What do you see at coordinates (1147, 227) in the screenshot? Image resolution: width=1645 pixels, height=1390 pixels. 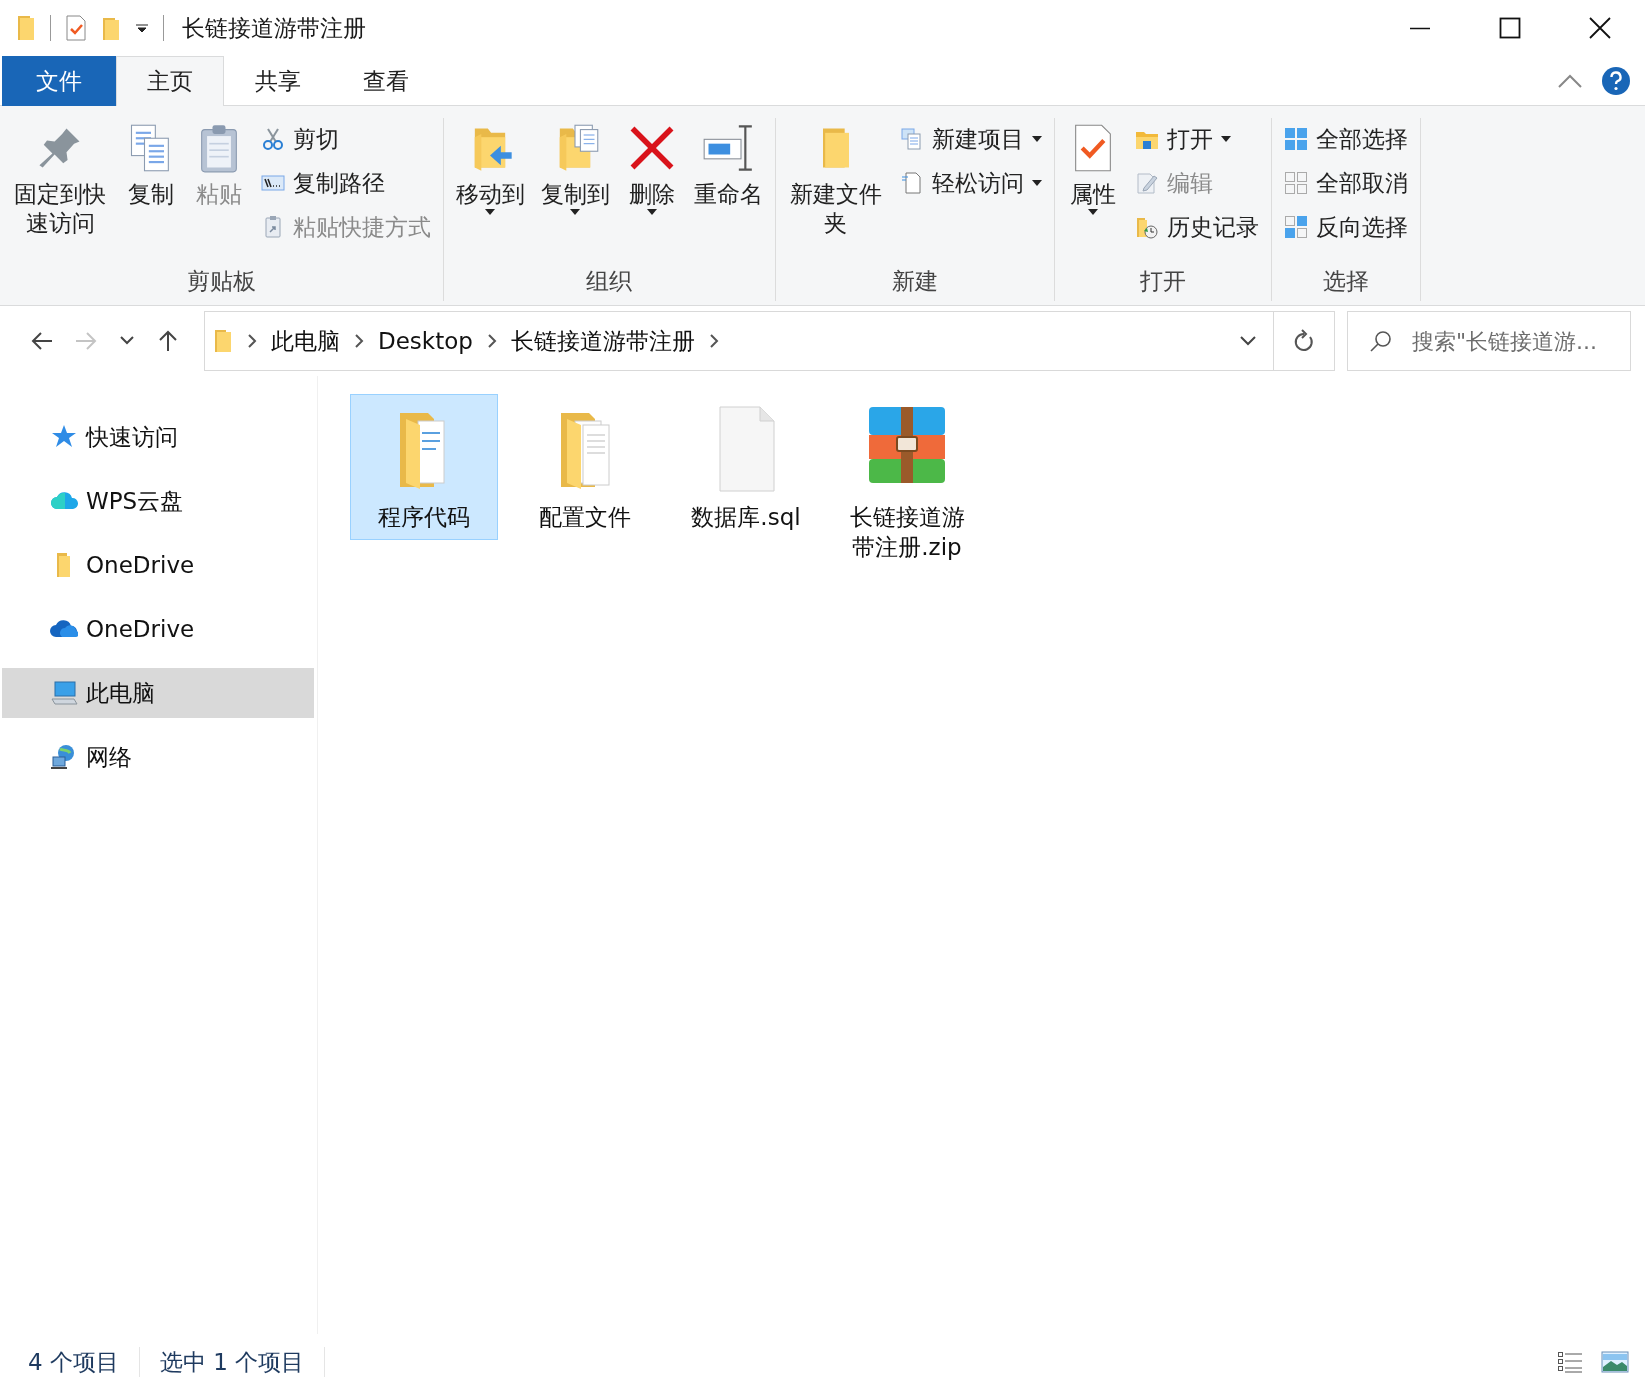 I see `folder-clock-icon` at bounding box center [1147, 227].